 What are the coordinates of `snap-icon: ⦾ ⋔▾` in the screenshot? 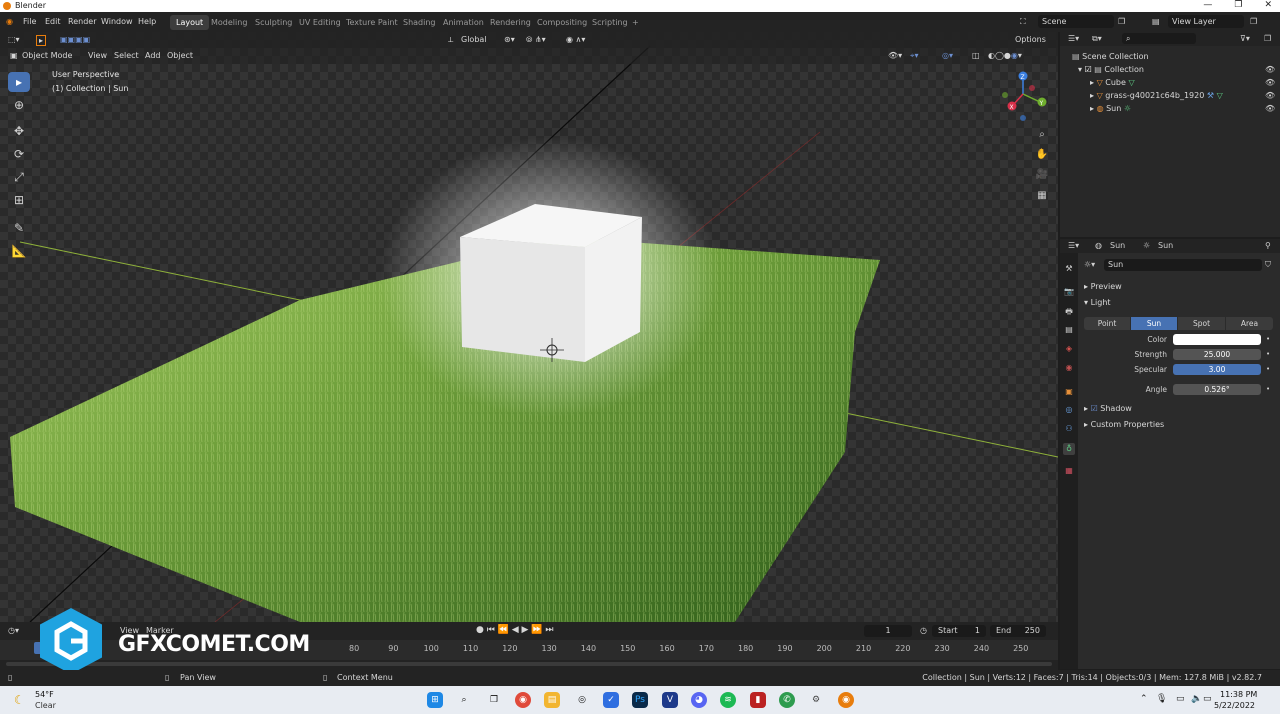 It's located at (536, 40).